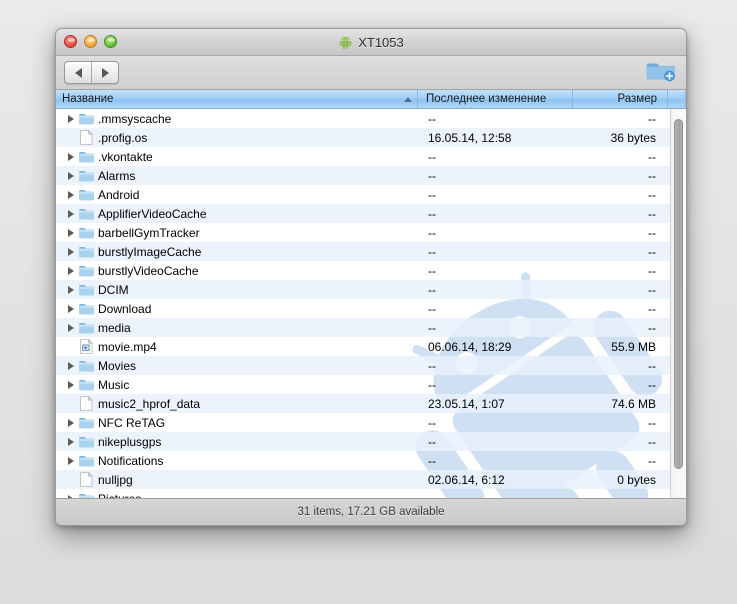 Image resolution: width=737 pixels, height=604 pixels. Describe the element at coordinates (371, 346) in the screenshot. I see `table-row: movie.mp4 06.06.14, 18:29 55.9 MB` at that location.